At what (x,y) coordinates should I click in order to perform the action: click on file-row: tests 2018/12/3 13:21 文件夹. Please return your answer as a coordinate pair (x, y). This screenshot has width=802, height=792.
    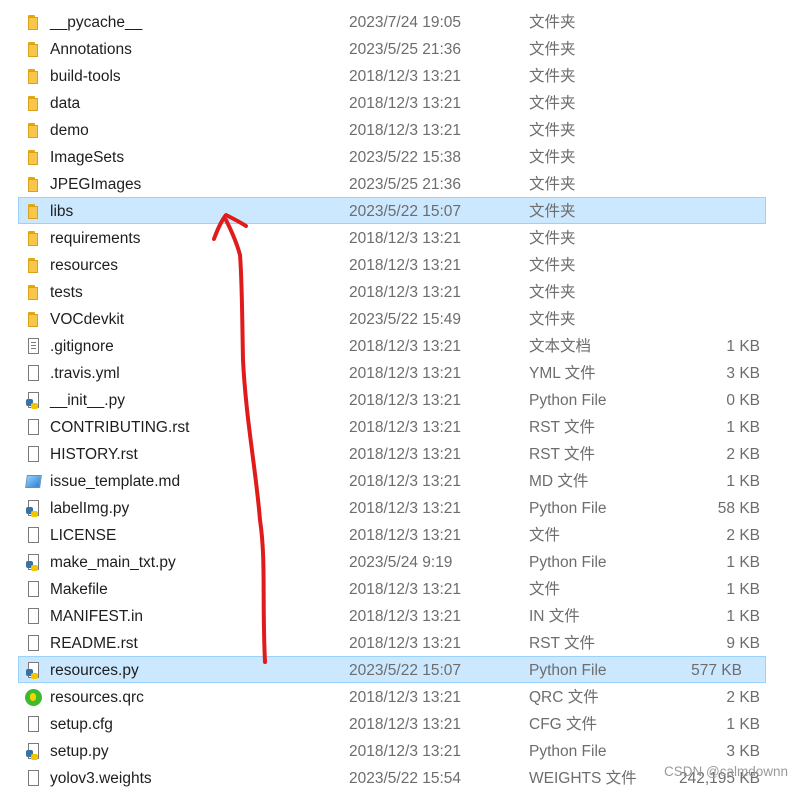
    Looking at the image, I should click on (401, 291).